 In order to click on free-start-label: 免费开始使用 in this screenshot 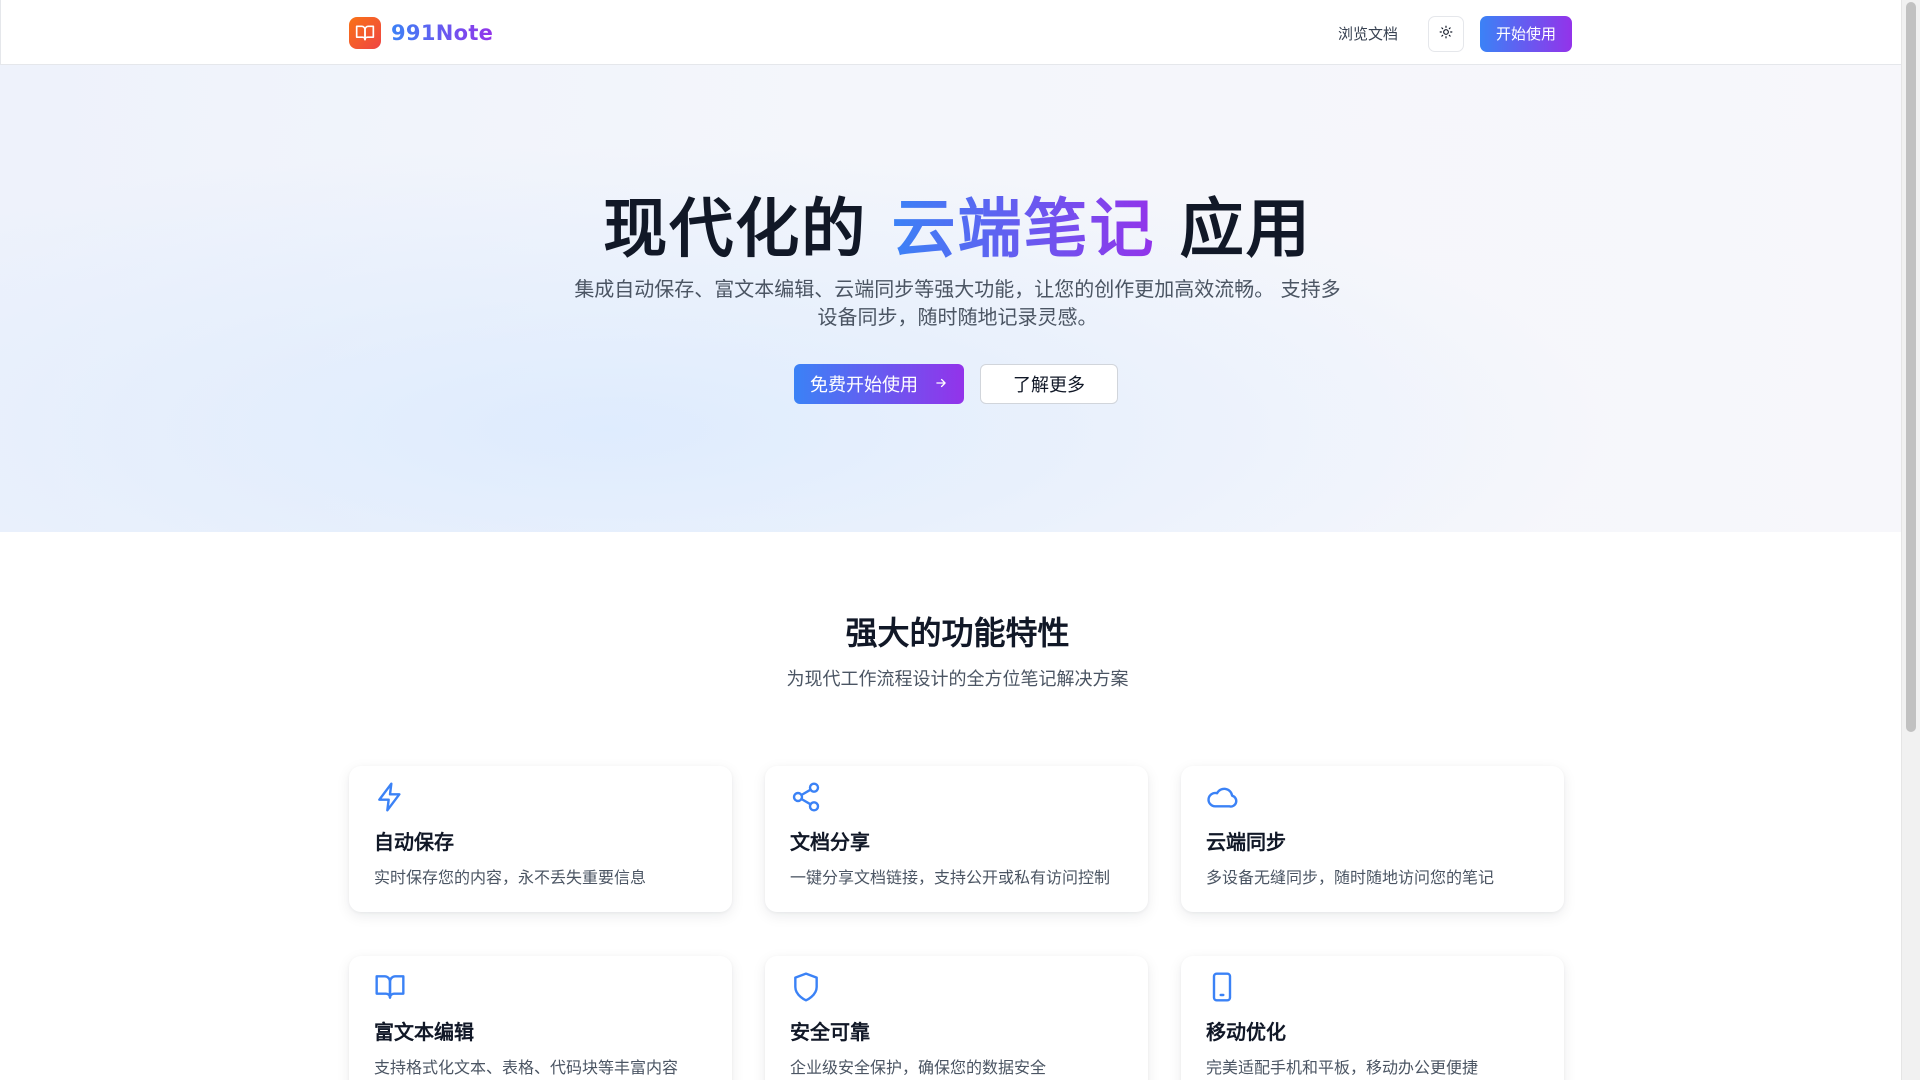, I will do `click(864, 385)`.